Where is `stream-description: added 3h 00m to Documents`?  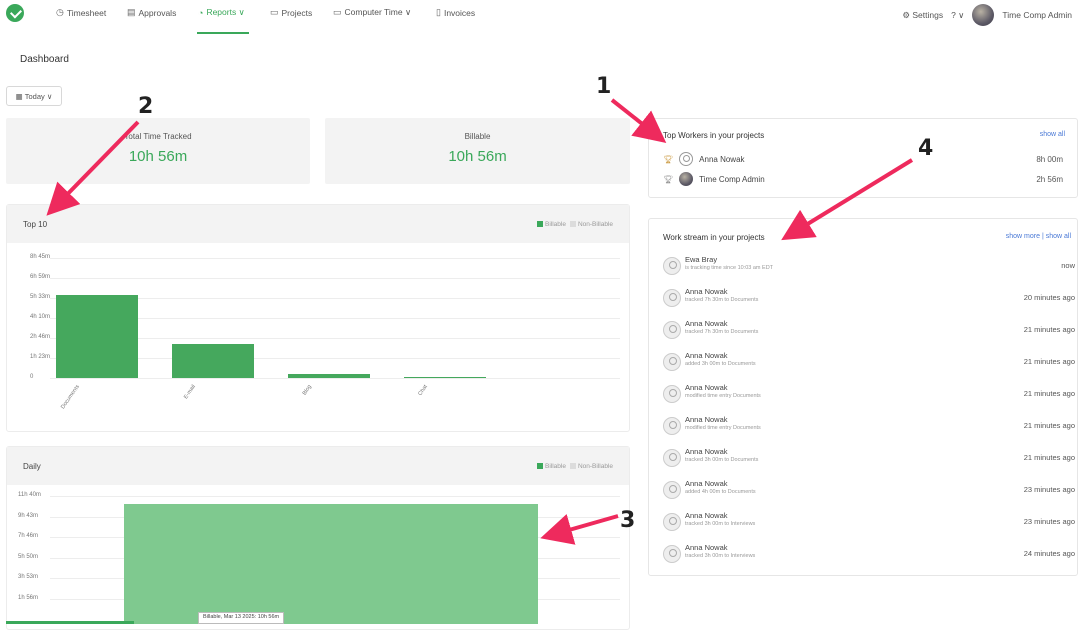 stream-description: added 3h 00m to Documents is located at coordinates (720, 364).